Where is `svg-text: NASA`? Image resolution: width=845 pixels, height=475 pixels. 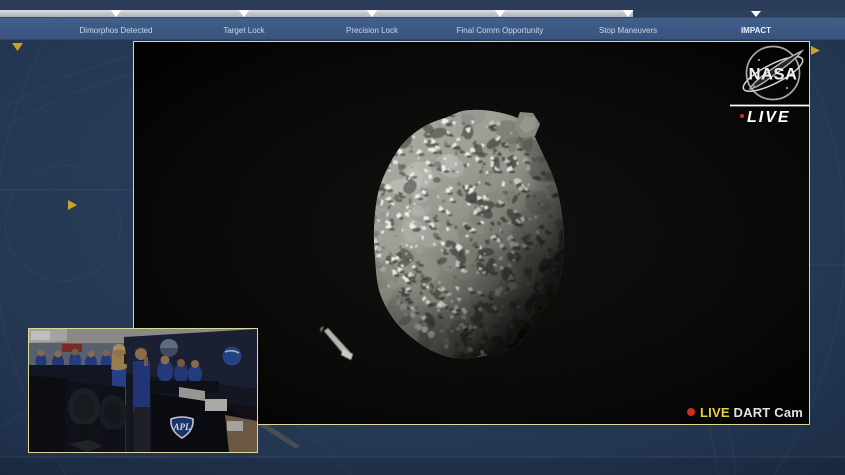
svg-text: NASA is located at coordinates (773, 75).